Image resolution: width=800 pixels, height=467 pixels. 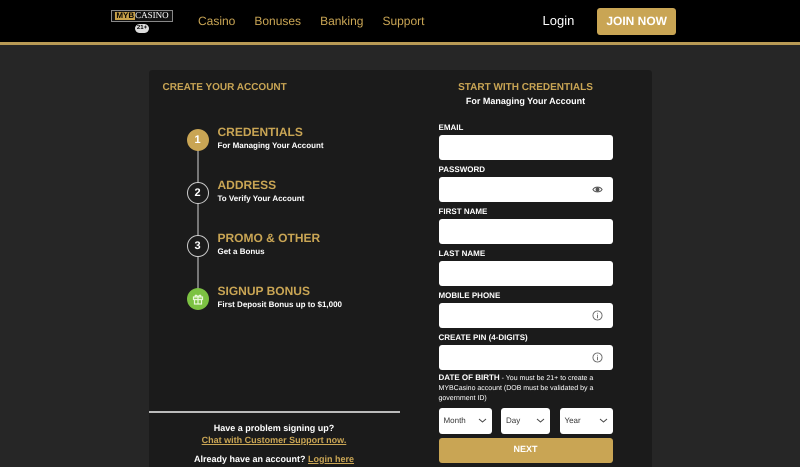 I want to click on help-text: Have a problem signing up? Chat with Customer Support now., so click(x=274, y=434).